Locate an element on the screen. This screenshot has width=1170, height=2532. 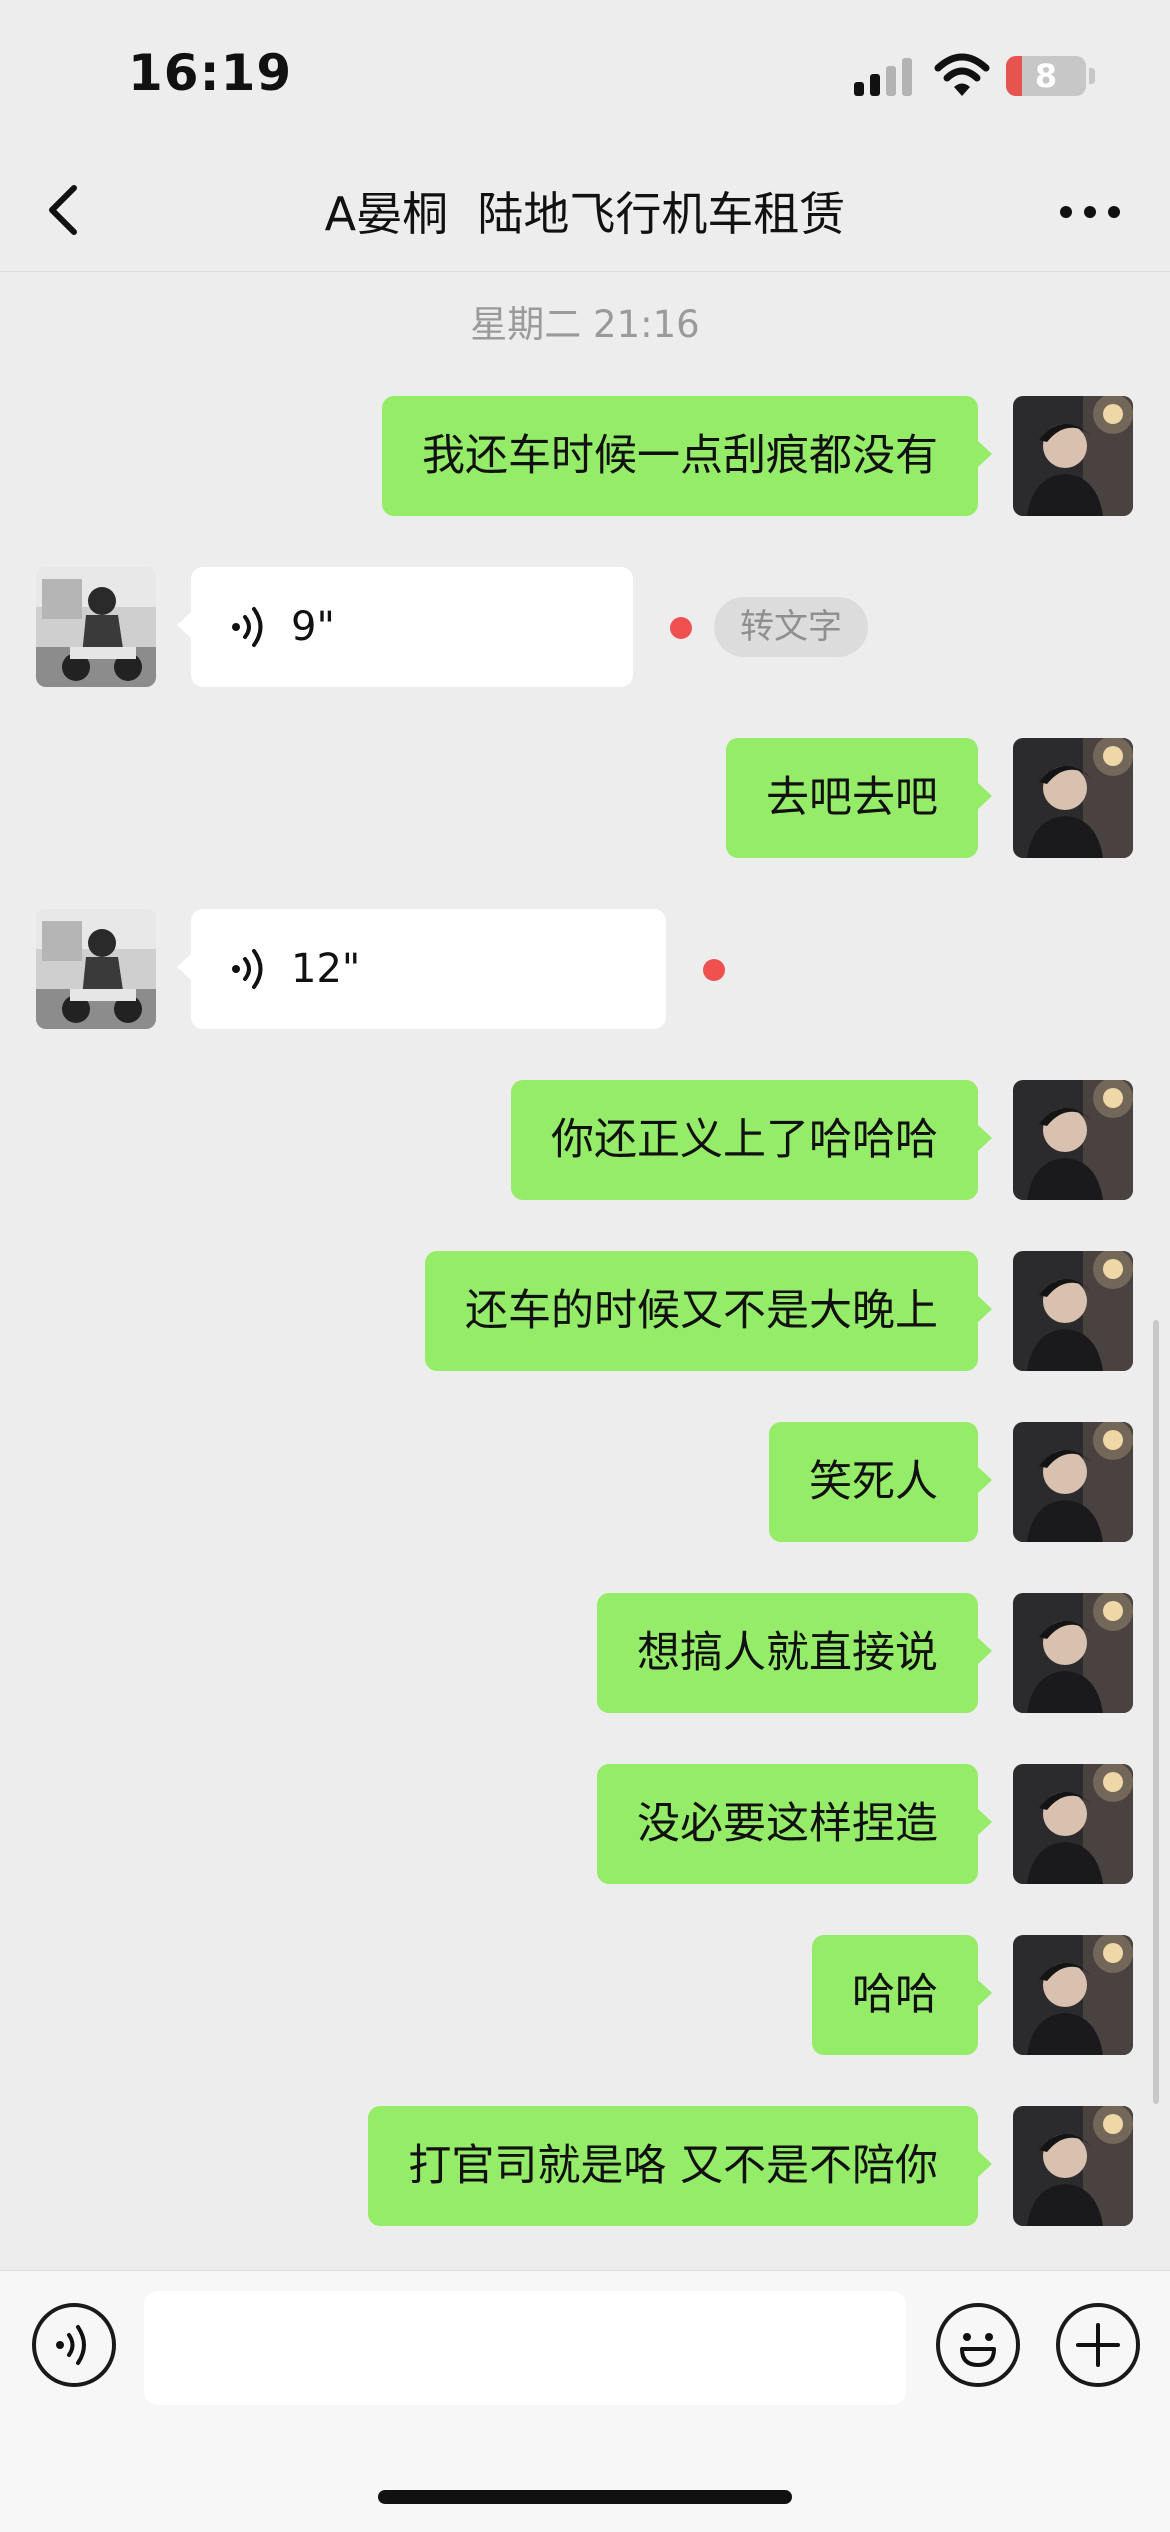
voice-message-bubble: 12" is located at coordinates (421, 969).